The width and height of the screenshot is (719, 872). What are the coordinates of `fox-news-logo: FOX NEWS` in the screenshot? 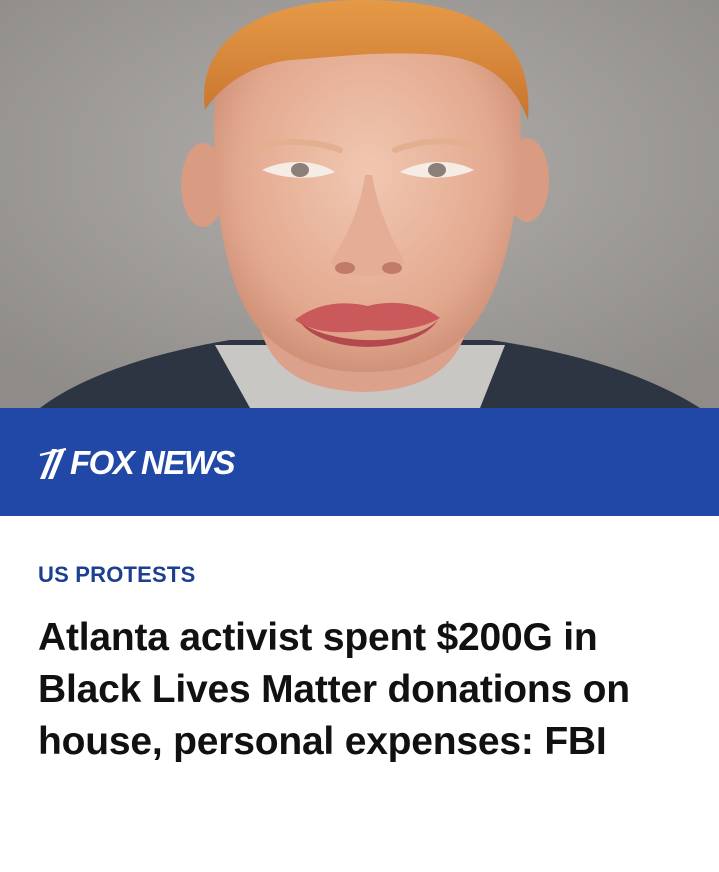 It's located at (137, 463).